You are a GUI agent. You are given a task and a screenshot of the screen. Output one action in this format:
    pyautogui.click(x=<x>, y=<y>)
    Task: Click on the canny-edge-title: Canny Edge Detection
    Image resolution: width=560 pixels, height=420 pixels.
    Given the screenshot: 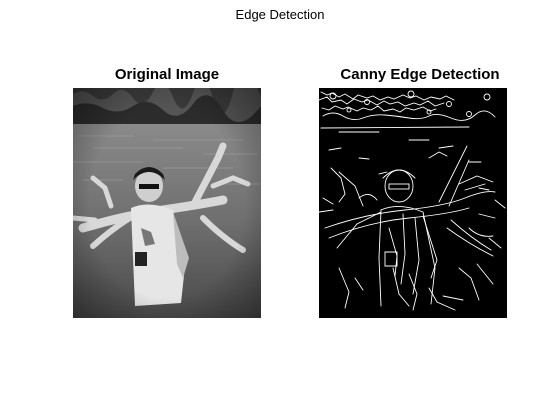 What is the action you would take?
    pyautogui.click(x=420, y=74)
    